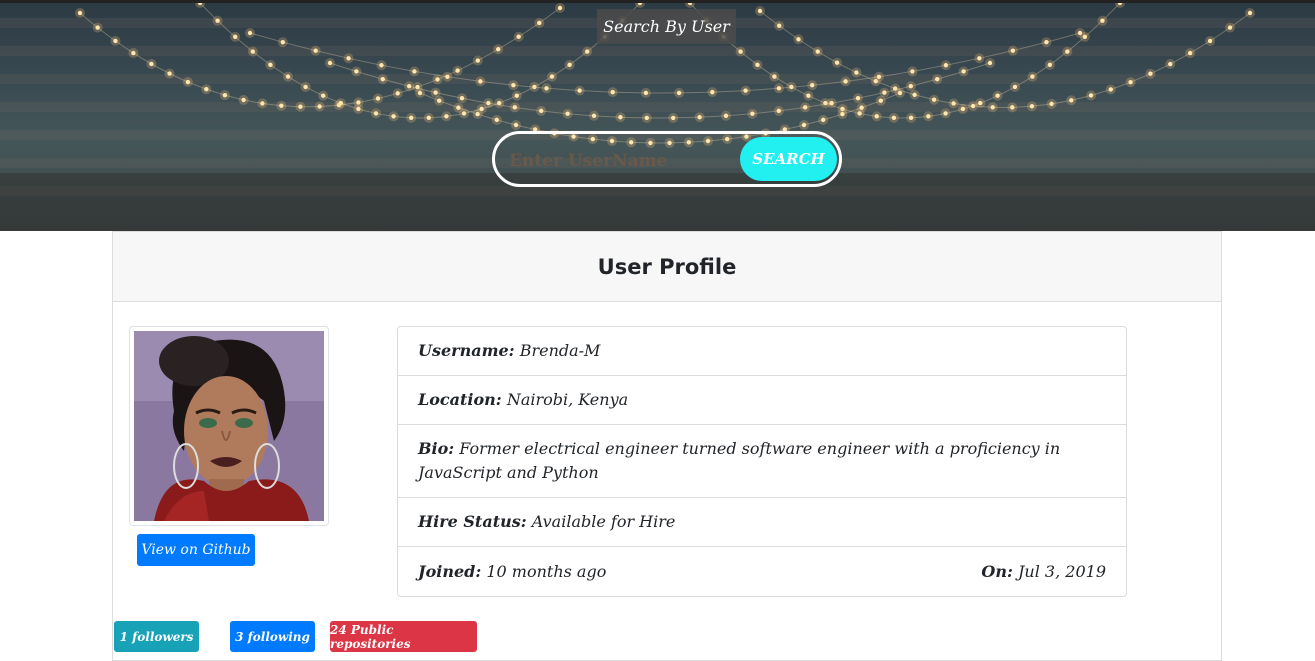 This screenshot has height=661, width=1315. Describe the element at coordinates (762, 571) in the screenshot. I see `joined-row: Joined: 10 months ago On: Jul 3, 2019` at that location.